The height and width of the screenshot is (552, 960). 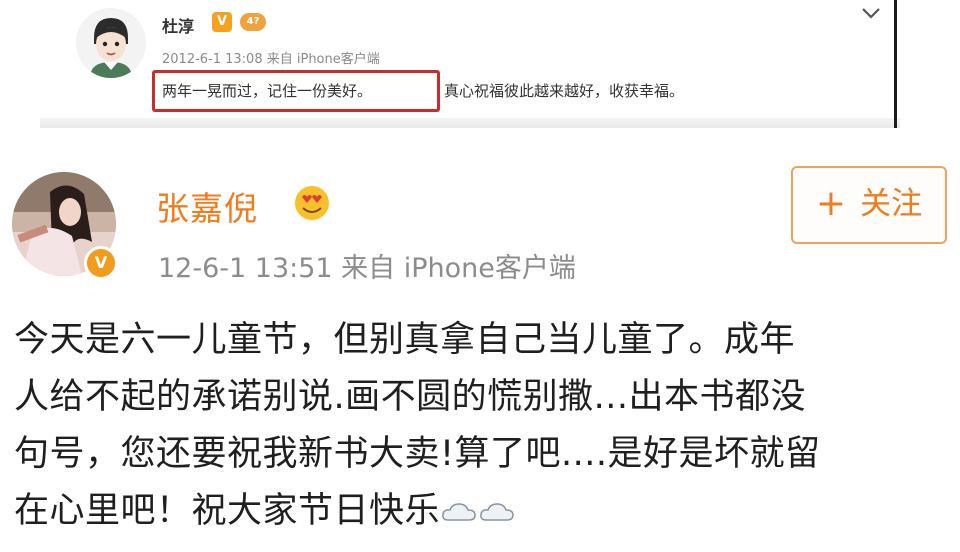 What do you see at coordinates (207, 206) in the screenshot?
I see `main-username: 张嘉倪` at bounding box center [207, 206].